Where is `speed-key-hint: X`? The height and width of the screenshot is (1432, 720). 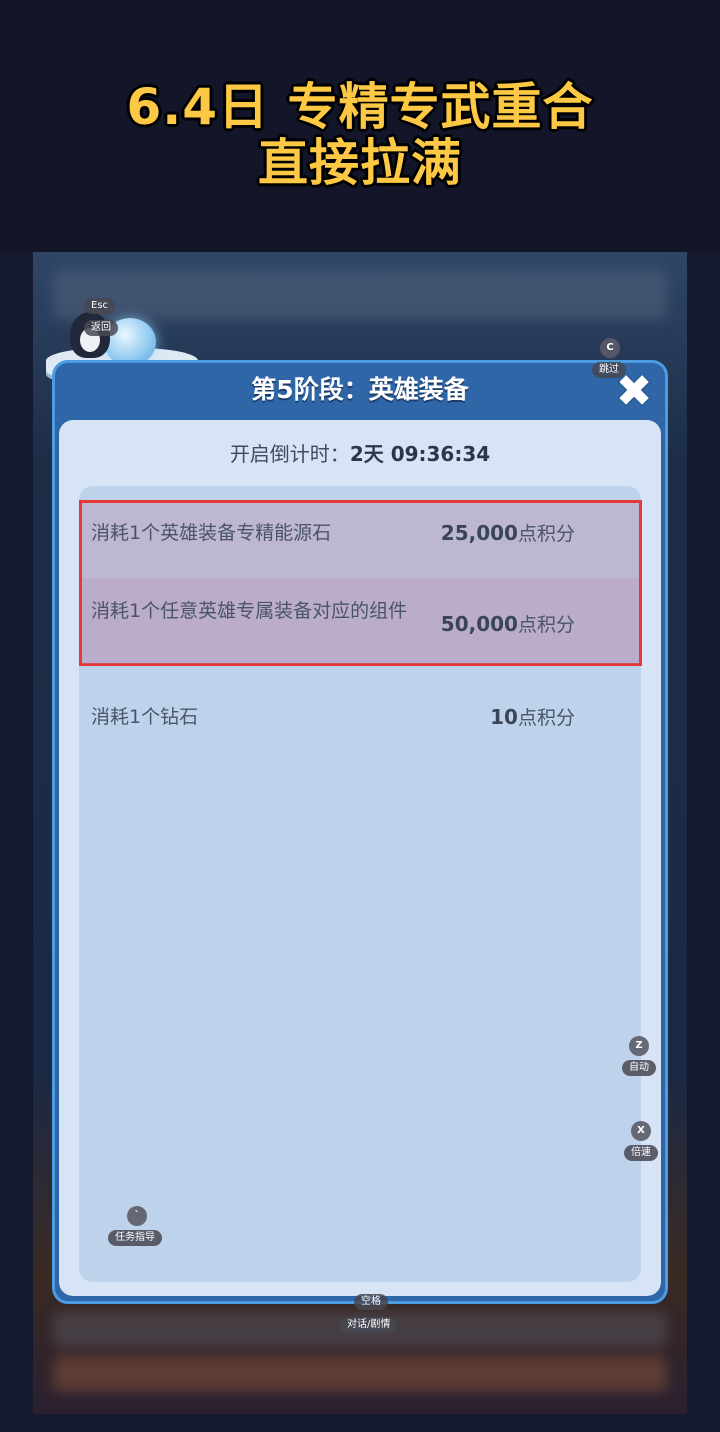 speed-key-hint: X is located at coordinates (641, 1131).